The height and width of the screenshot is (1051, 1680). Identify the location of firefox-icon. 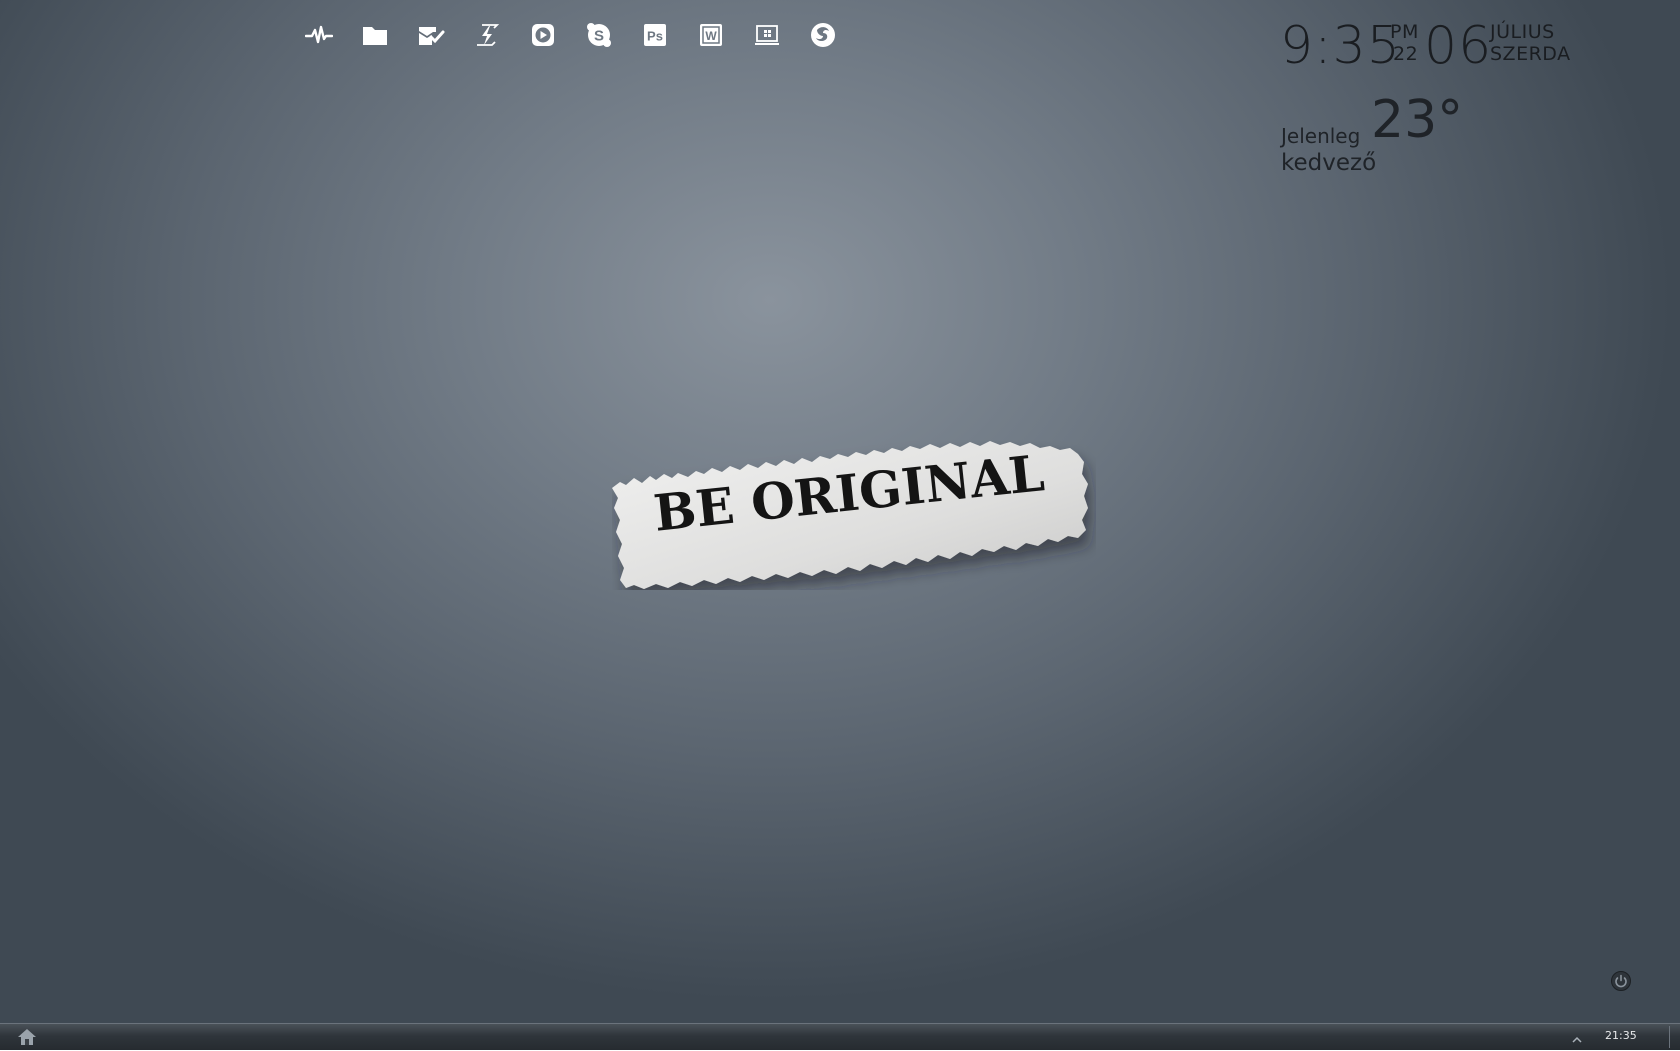
(823, 35).